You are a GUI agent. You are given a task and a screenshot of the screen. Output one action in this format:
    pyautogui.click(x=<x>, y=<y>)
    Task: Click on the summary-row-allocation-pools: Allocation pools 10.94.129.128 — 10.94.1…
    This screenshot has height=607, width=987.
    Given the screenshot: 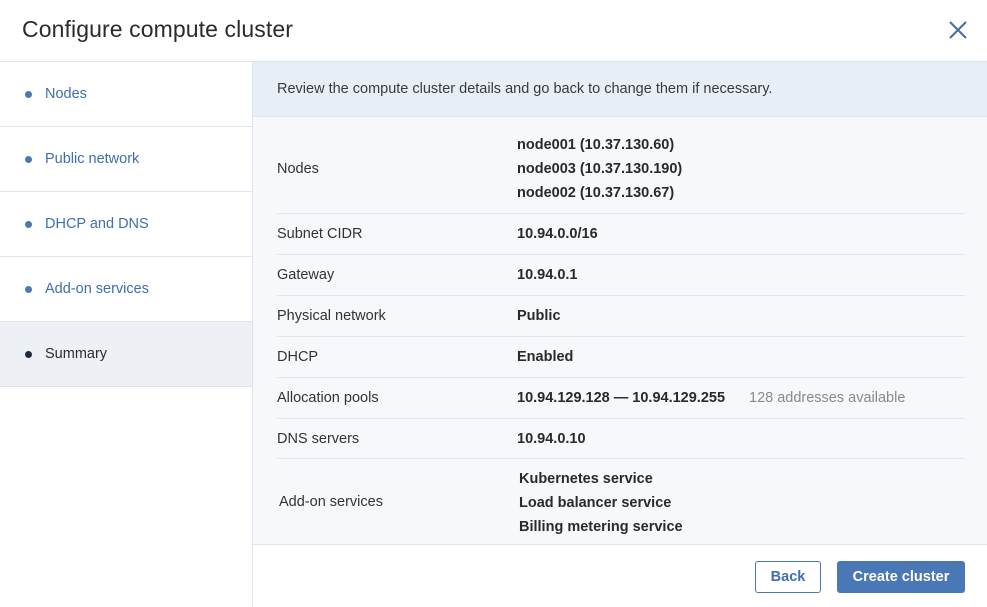 What is the action you would take?
    pyautogui.click(x=621, y=398)
    